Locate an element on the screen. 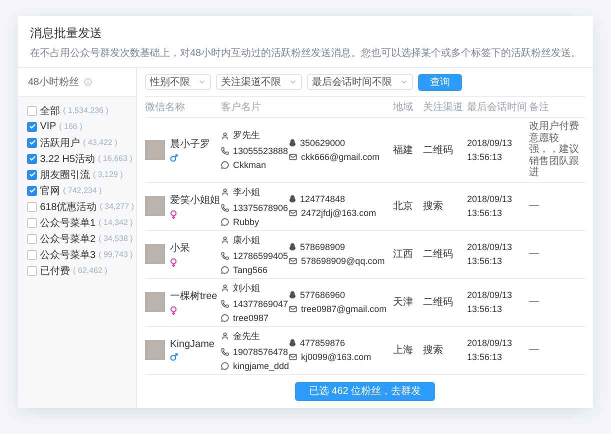 Image resolution: width=611 pixels, height=434 pixels. tag-count: ( 1,534,236 ) is located at coordinates (85, 110).